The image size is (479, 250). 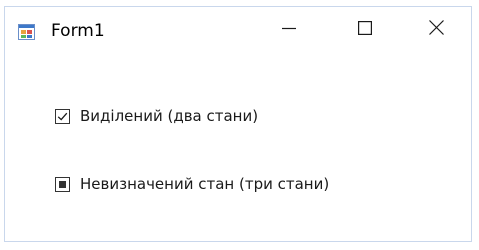 I want to click on close-button, so click(x=436, y=29).